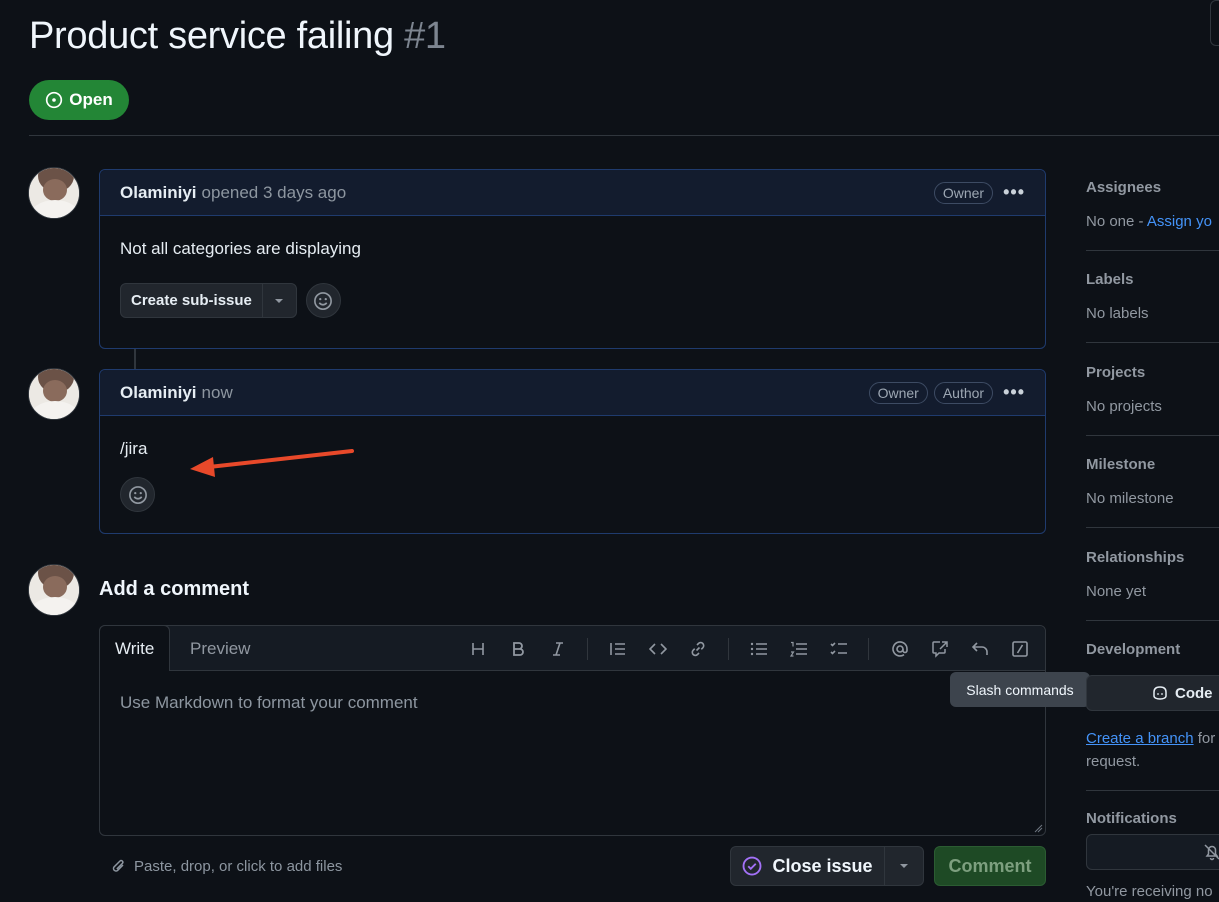 This screenshot has height=902, width=1219. I want to click on add-comment-heading: Add a comment, so click(174, 589).